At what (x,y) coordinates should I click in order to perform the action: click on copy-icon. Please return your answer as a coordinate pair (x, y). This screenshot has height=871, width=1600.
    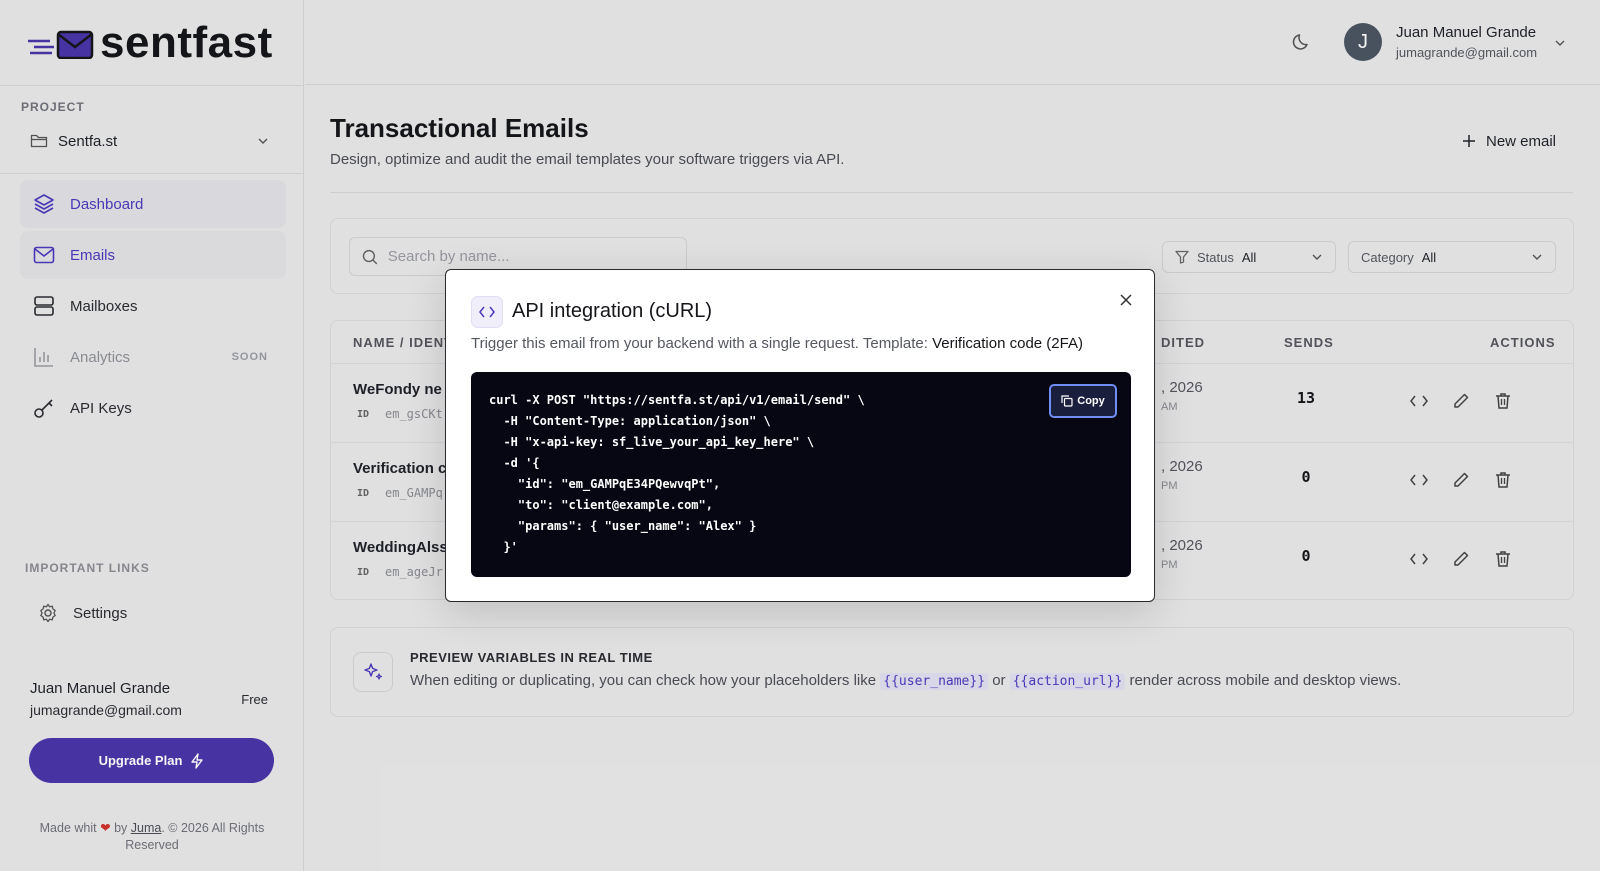
    Looking at the image, I should click on (1067, 401).